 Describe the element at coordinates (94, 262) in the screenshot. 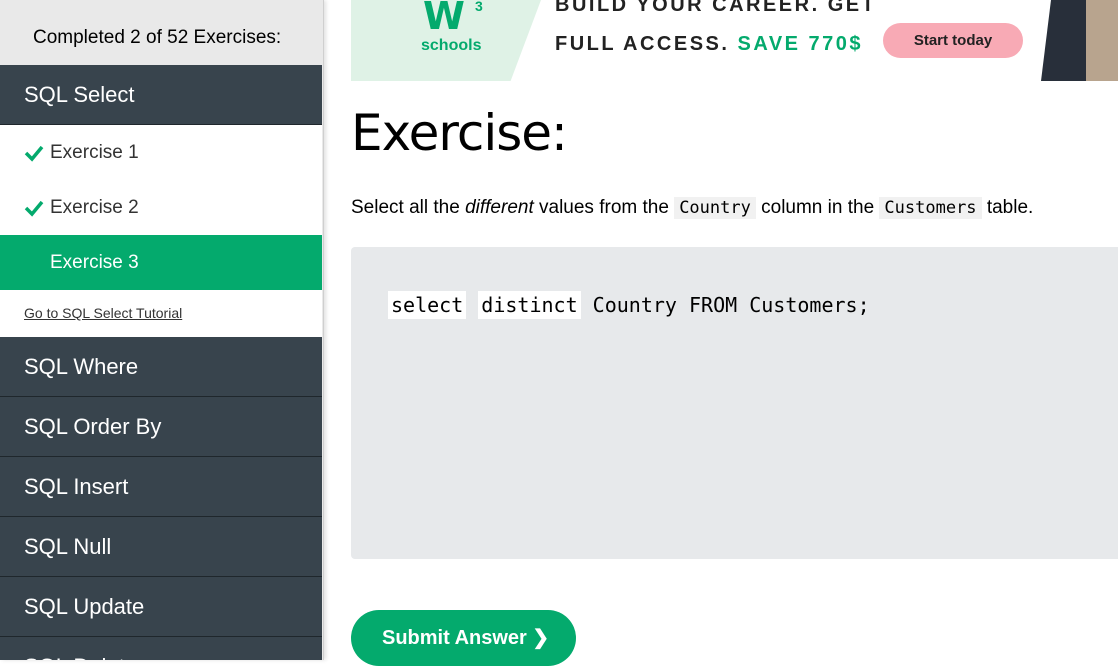

I see `exercise-label: Exercise 3` at that location.